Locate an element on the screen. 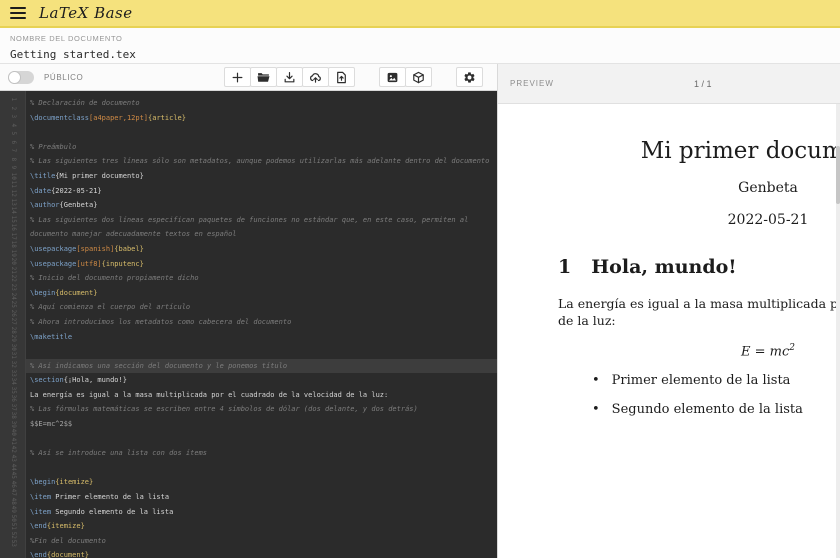 The image size is (840, 560). list-item: • Segundo elemento de la lista is located at coordinates (716, 410).